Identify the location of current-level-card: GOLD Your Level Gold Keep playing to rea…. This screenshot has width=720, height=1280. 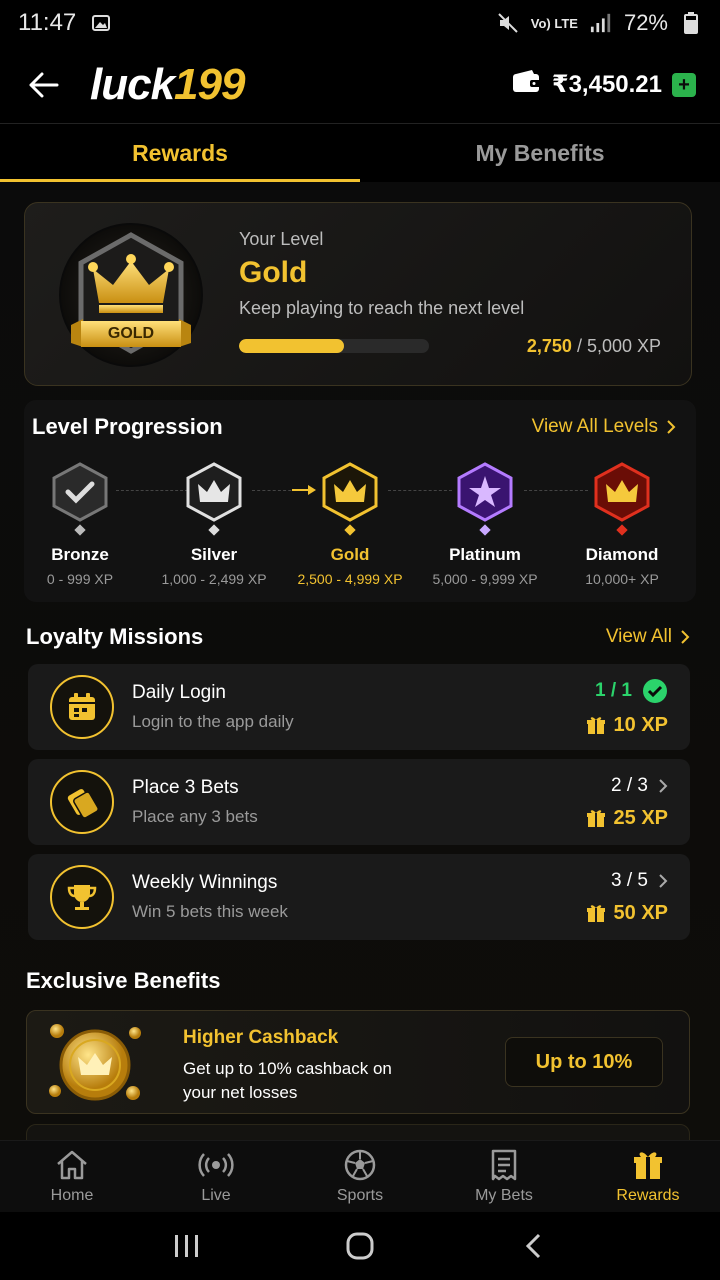
(358, 294).